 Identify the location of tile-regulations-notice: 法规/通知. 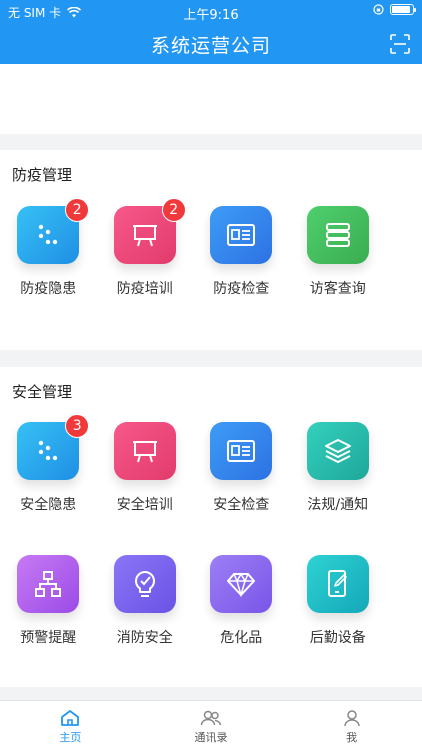
(338, 468).